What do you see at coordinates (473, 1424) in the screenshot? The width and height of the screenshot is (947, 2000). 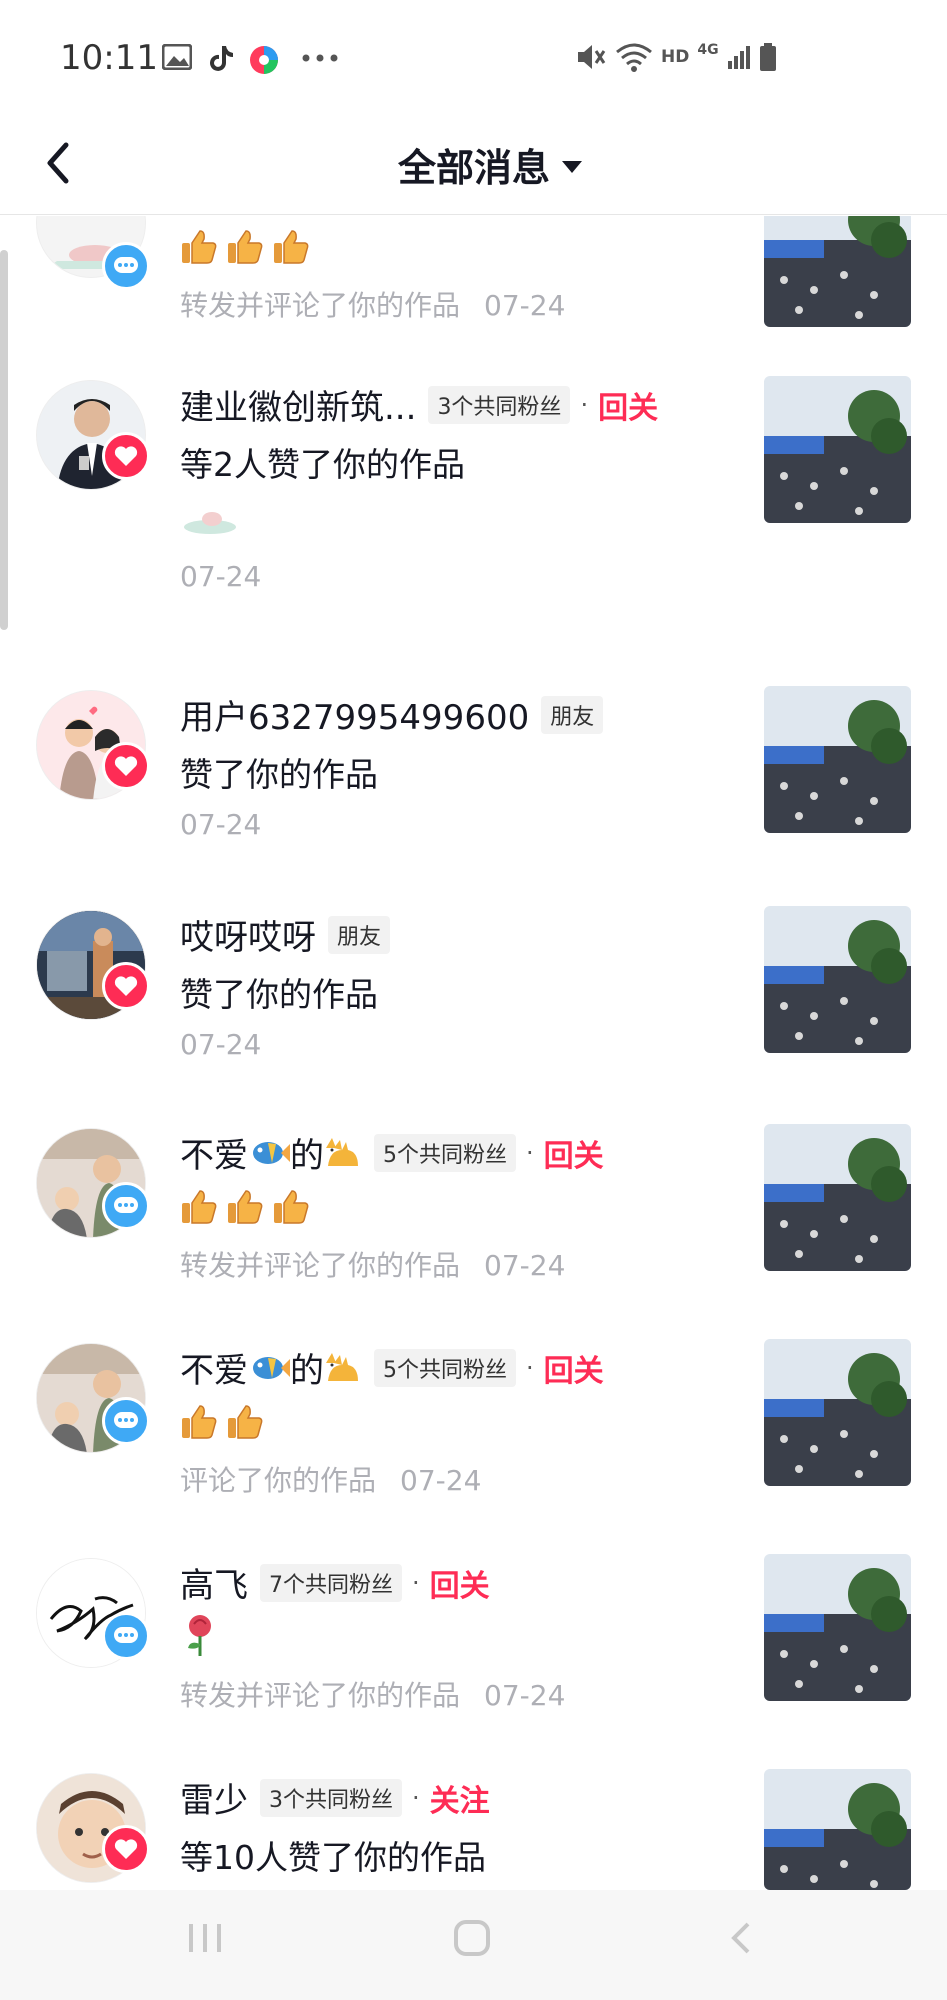 I see `message-row: 不爱 的 5个共同粉丝 · 回关 评论了你的作品 07-24` at bounding box center [473, 1424].